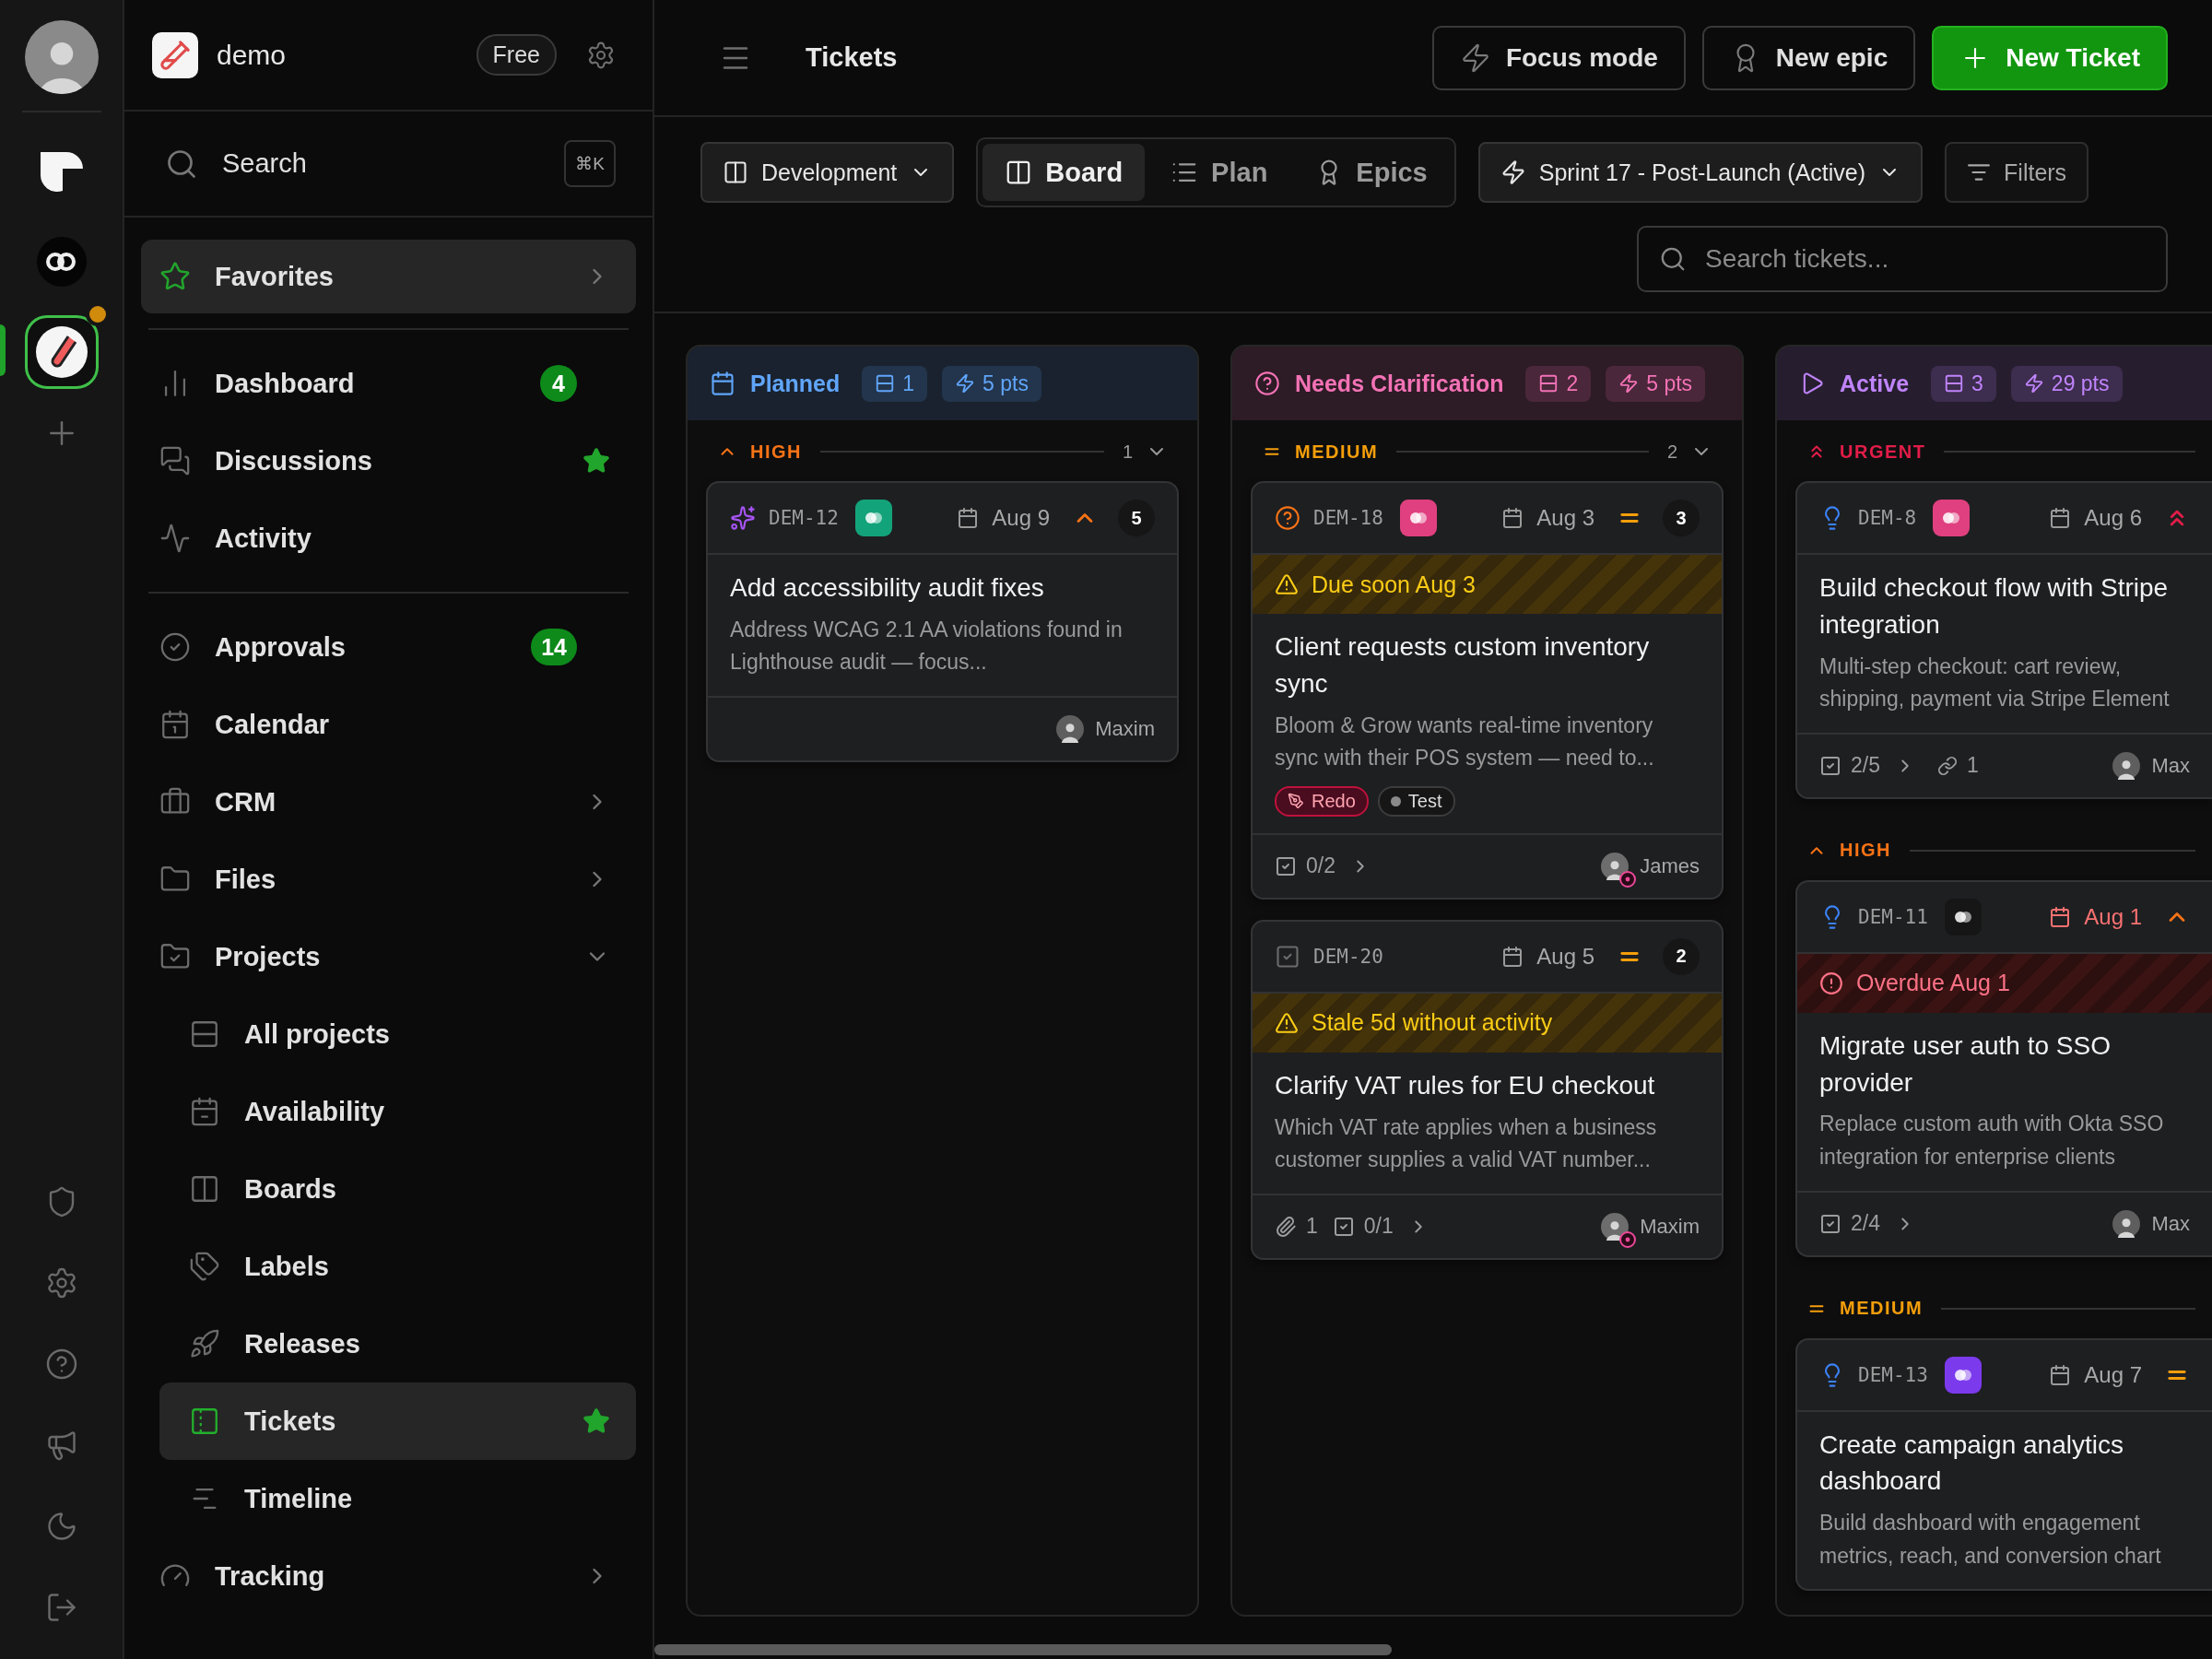  I want to click on ticket-count: 1, so click(908, 383).